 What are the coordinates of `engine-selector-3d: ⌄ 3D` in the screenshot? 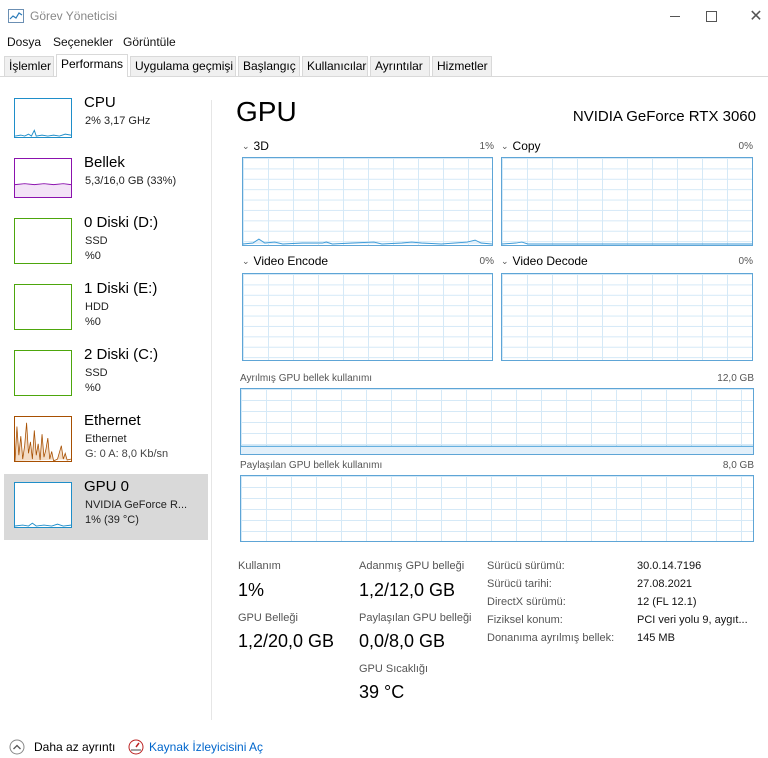 It's located at (255, 146).